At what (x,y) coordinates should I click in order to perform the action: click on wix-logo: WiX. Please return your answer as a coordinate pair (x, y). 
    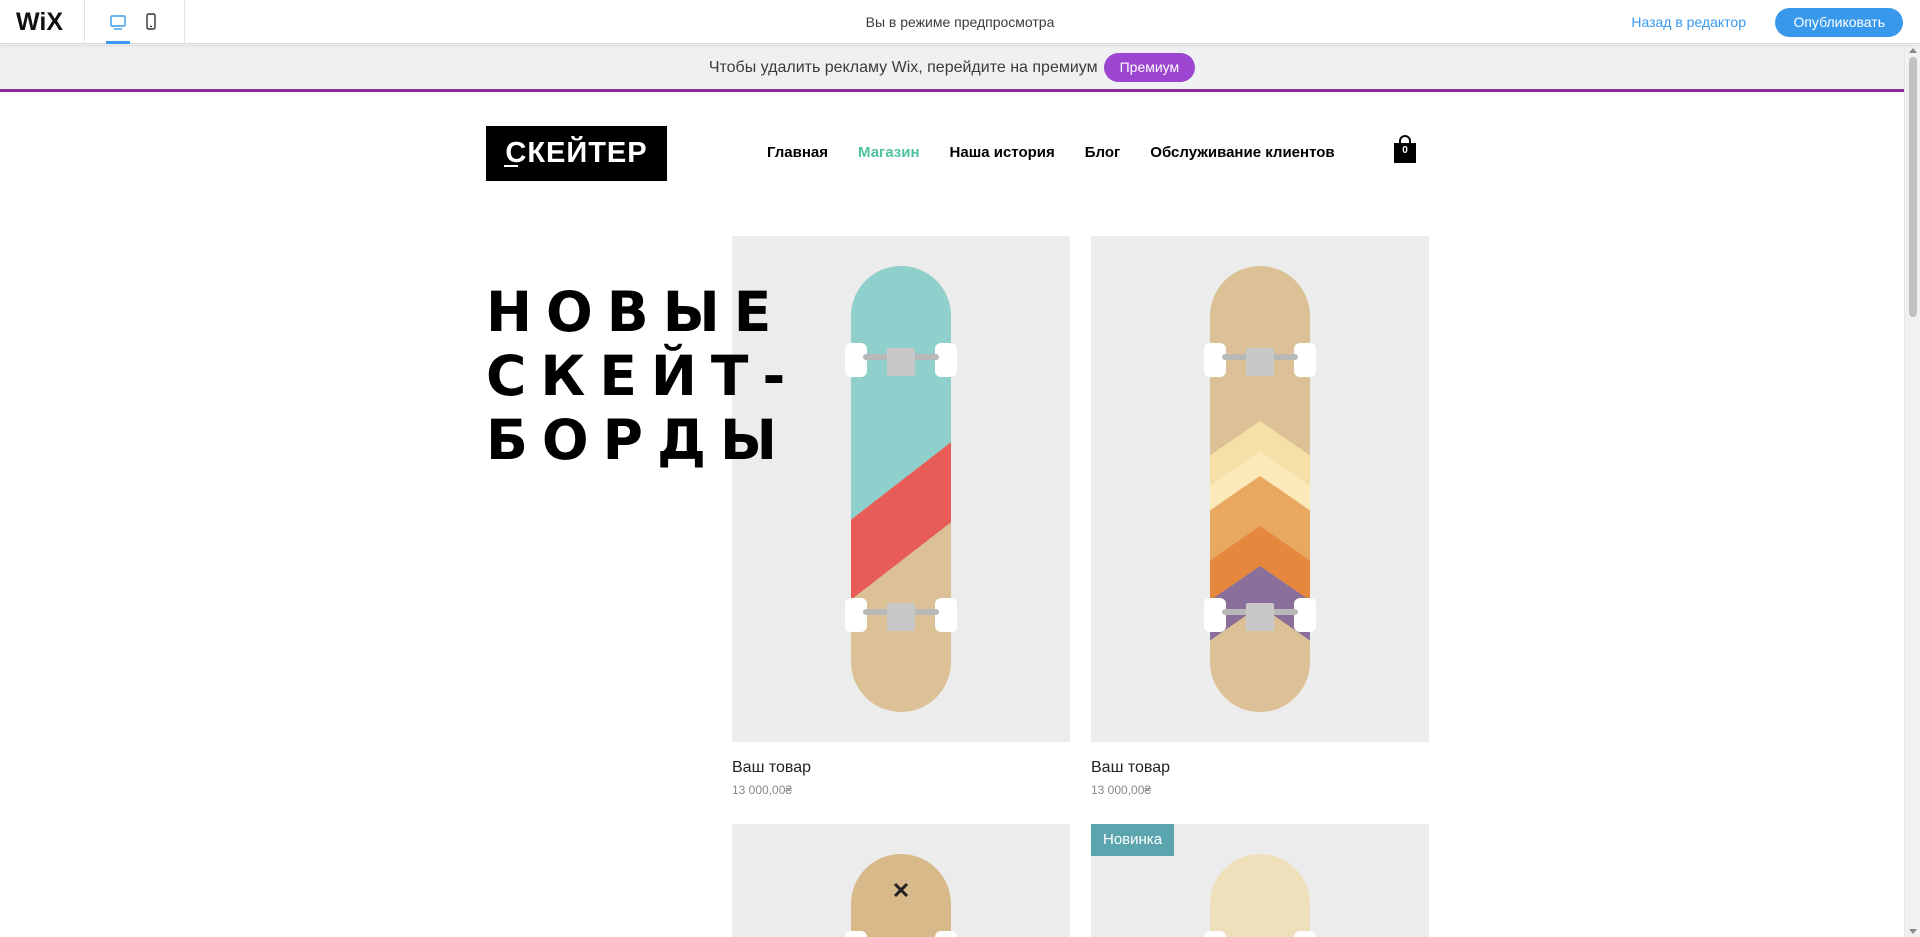
    Looking at the image, I should click on (39, 22).